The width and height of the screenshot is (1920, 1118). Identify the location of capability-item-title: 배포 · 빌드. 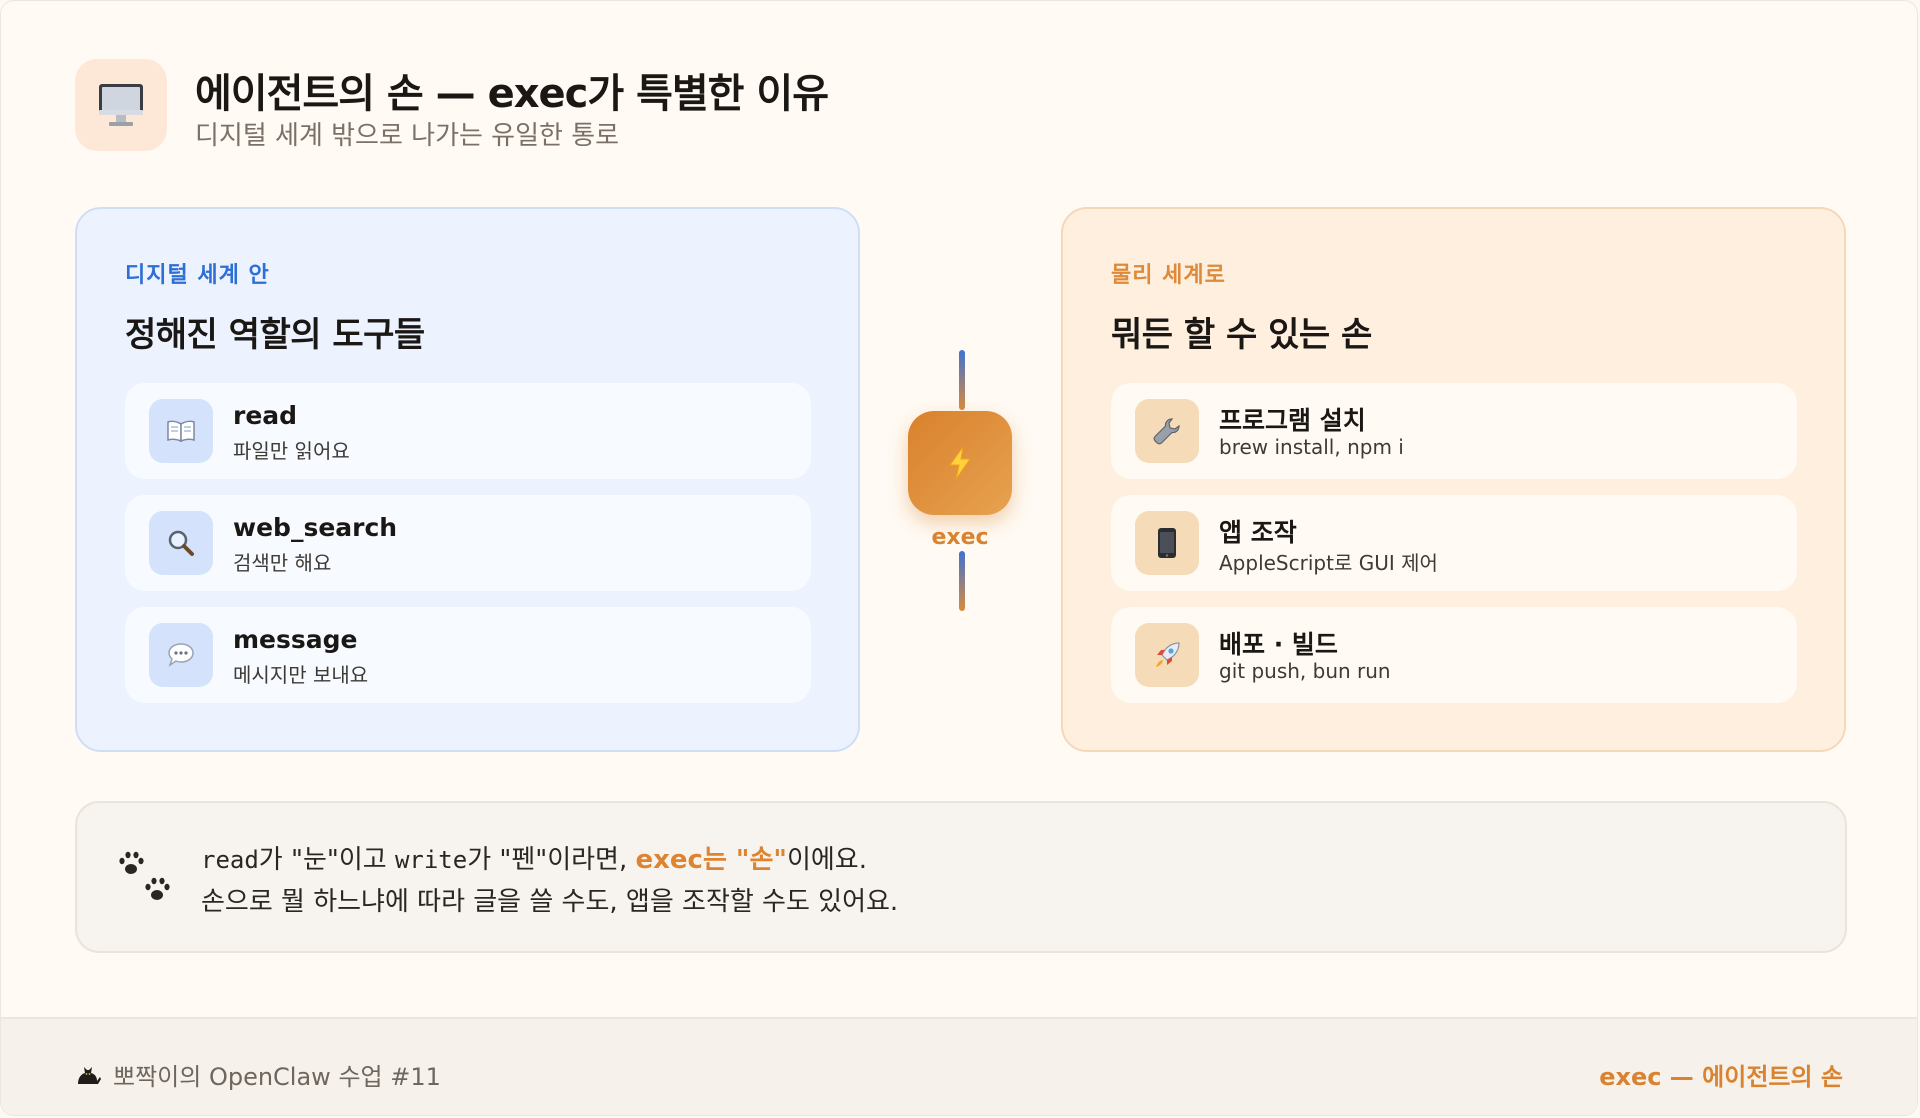
(1278, 644).